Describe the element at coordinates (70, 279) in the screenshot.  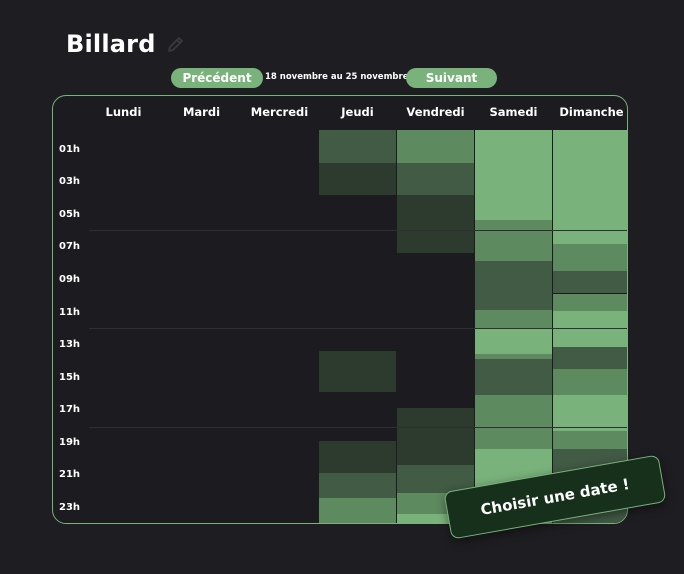
I see `hour-label: 09h` at that location.